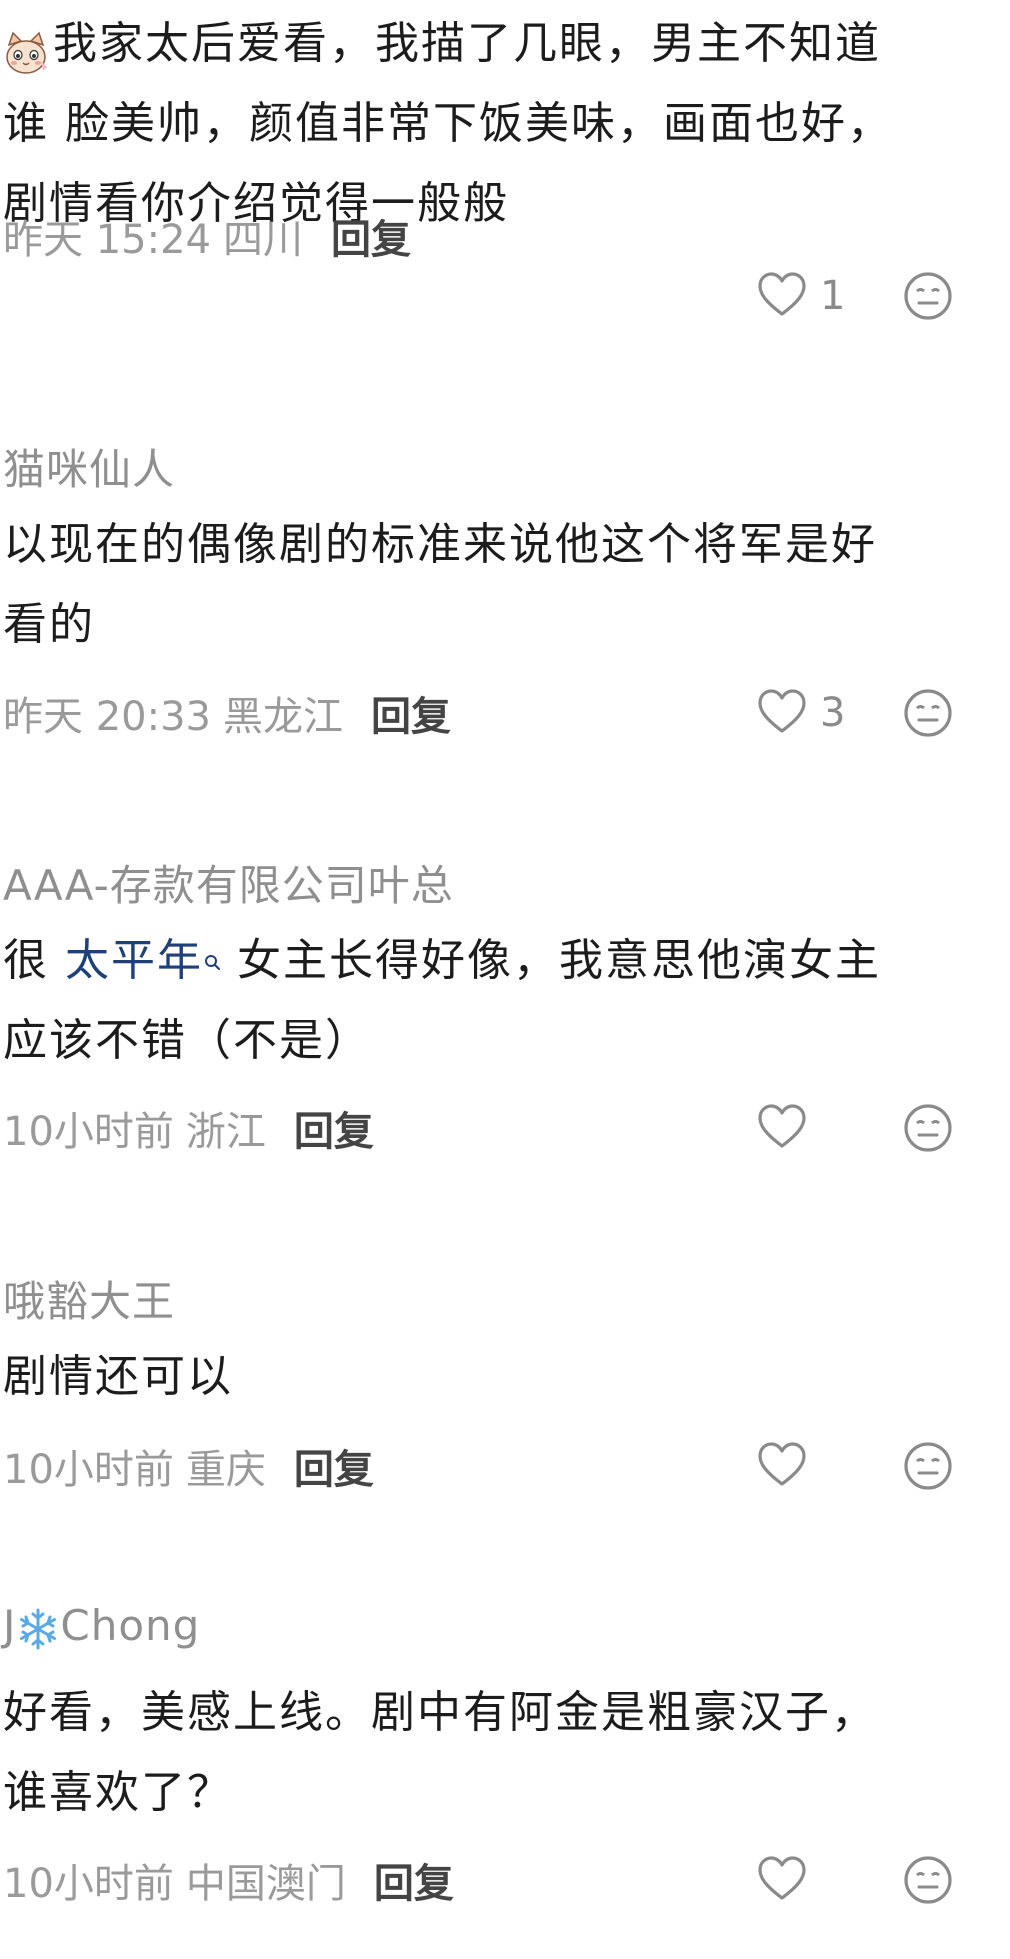 The image size is (1010, 1959). What do you see at coordinates (107, 240) in the screenshot?
I see `comment-time: 昨天 15:24` at bounding box center [107, 240].